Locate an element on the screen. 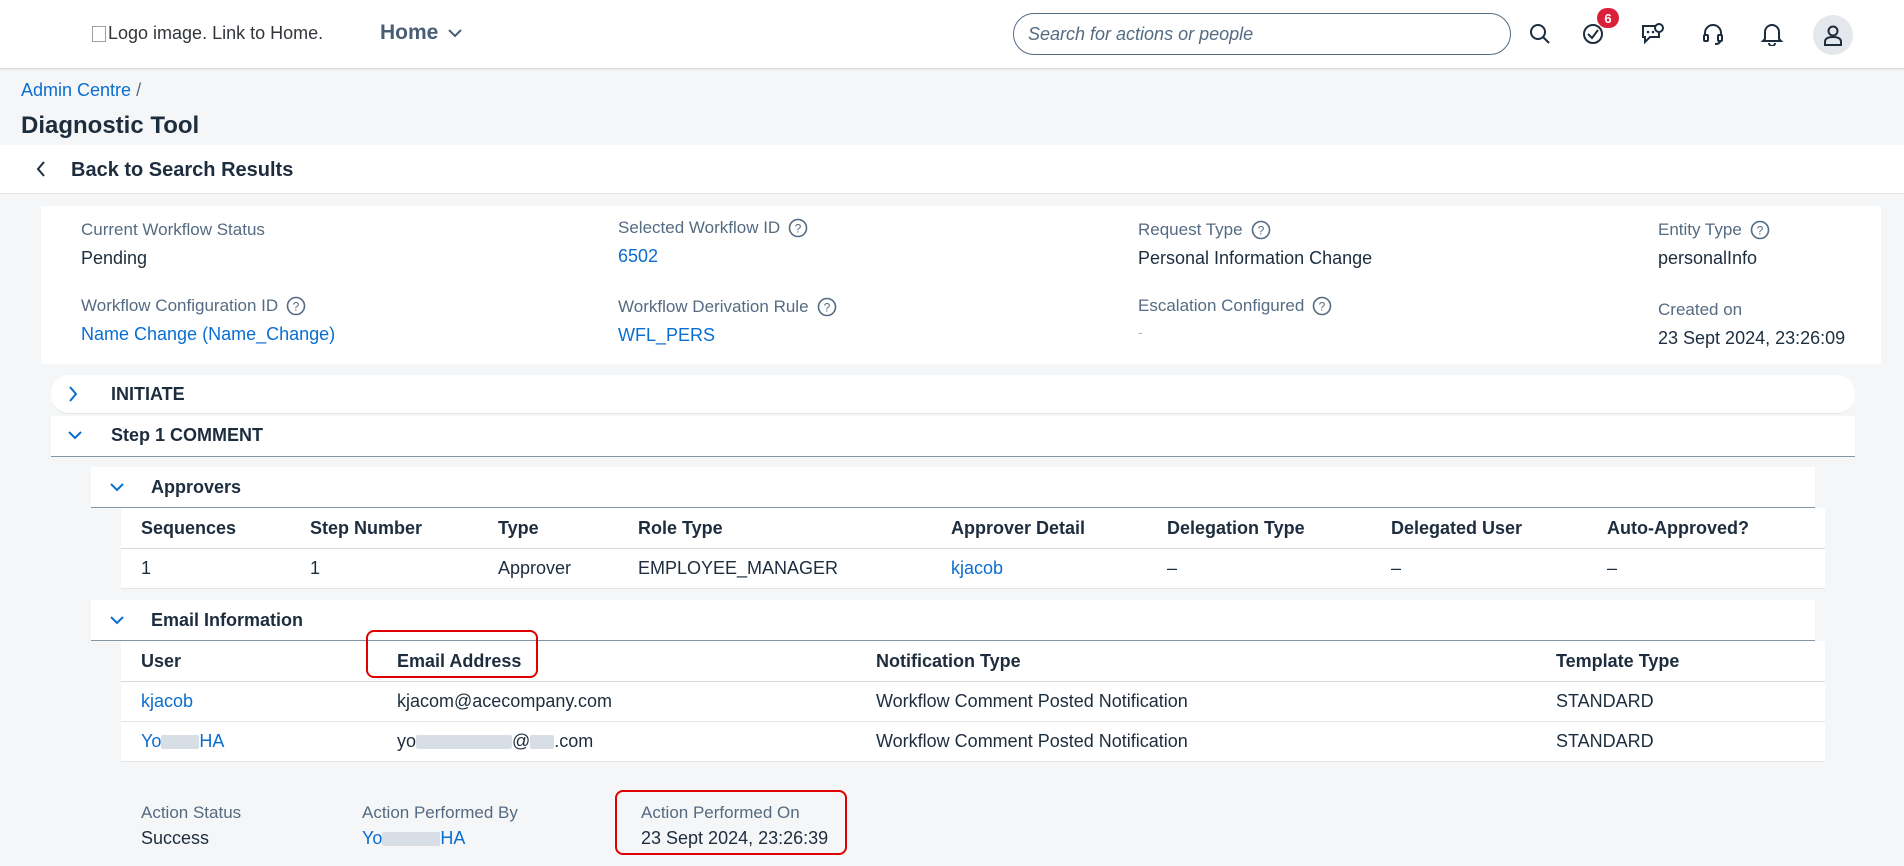 This screenshot has height=866, width=1904. chevron-right-icon is located at coordinates (73, 394).